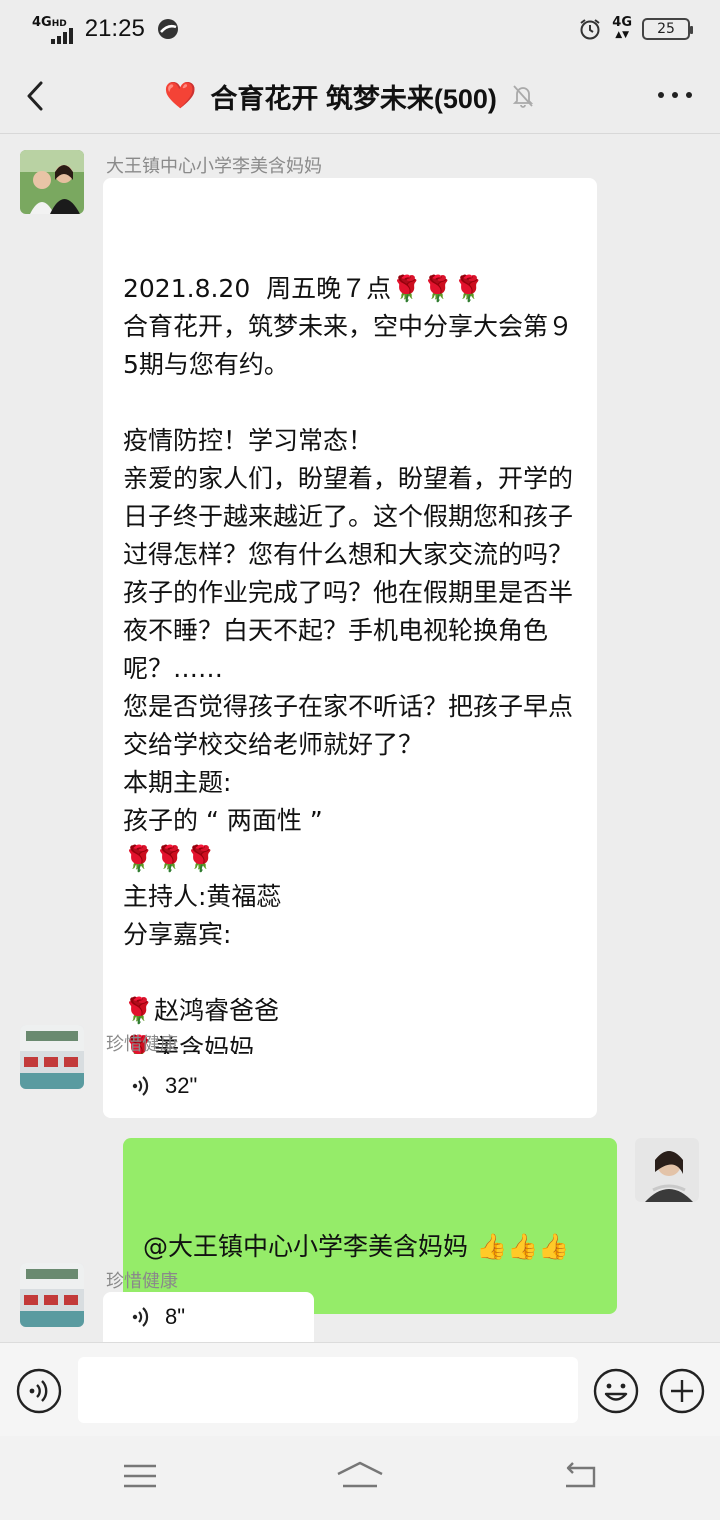  What do you see at coordinates (353, 98) in the screenshot?
I see `chat-title: 合育花开 筑梦未来(500)` at bounding box center [353, 98].